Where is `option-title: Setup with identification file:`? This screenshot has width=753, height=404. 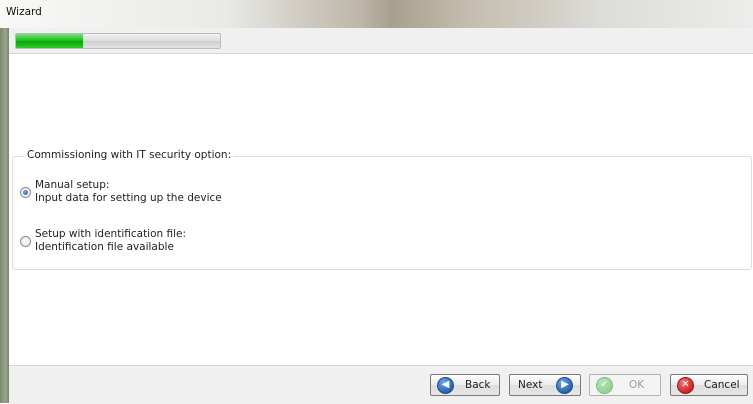 option-title: Setup with identification file: is located at coordinates (111, 234).